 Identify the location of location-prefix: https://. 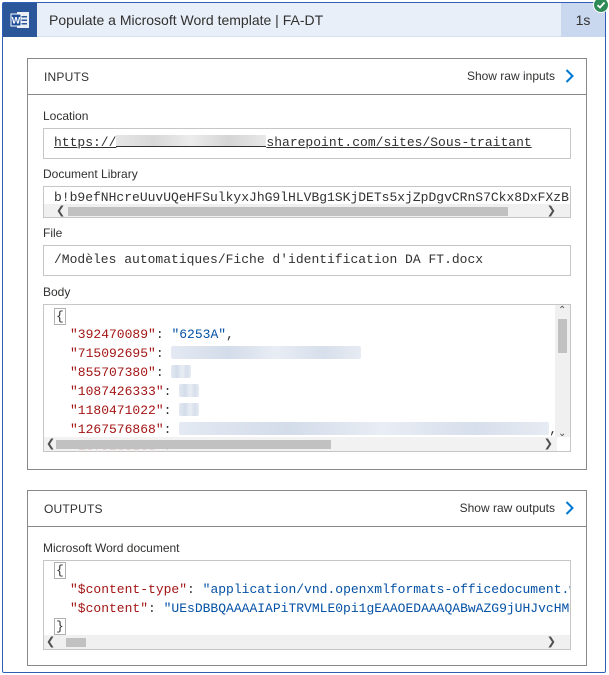
(85, 142).